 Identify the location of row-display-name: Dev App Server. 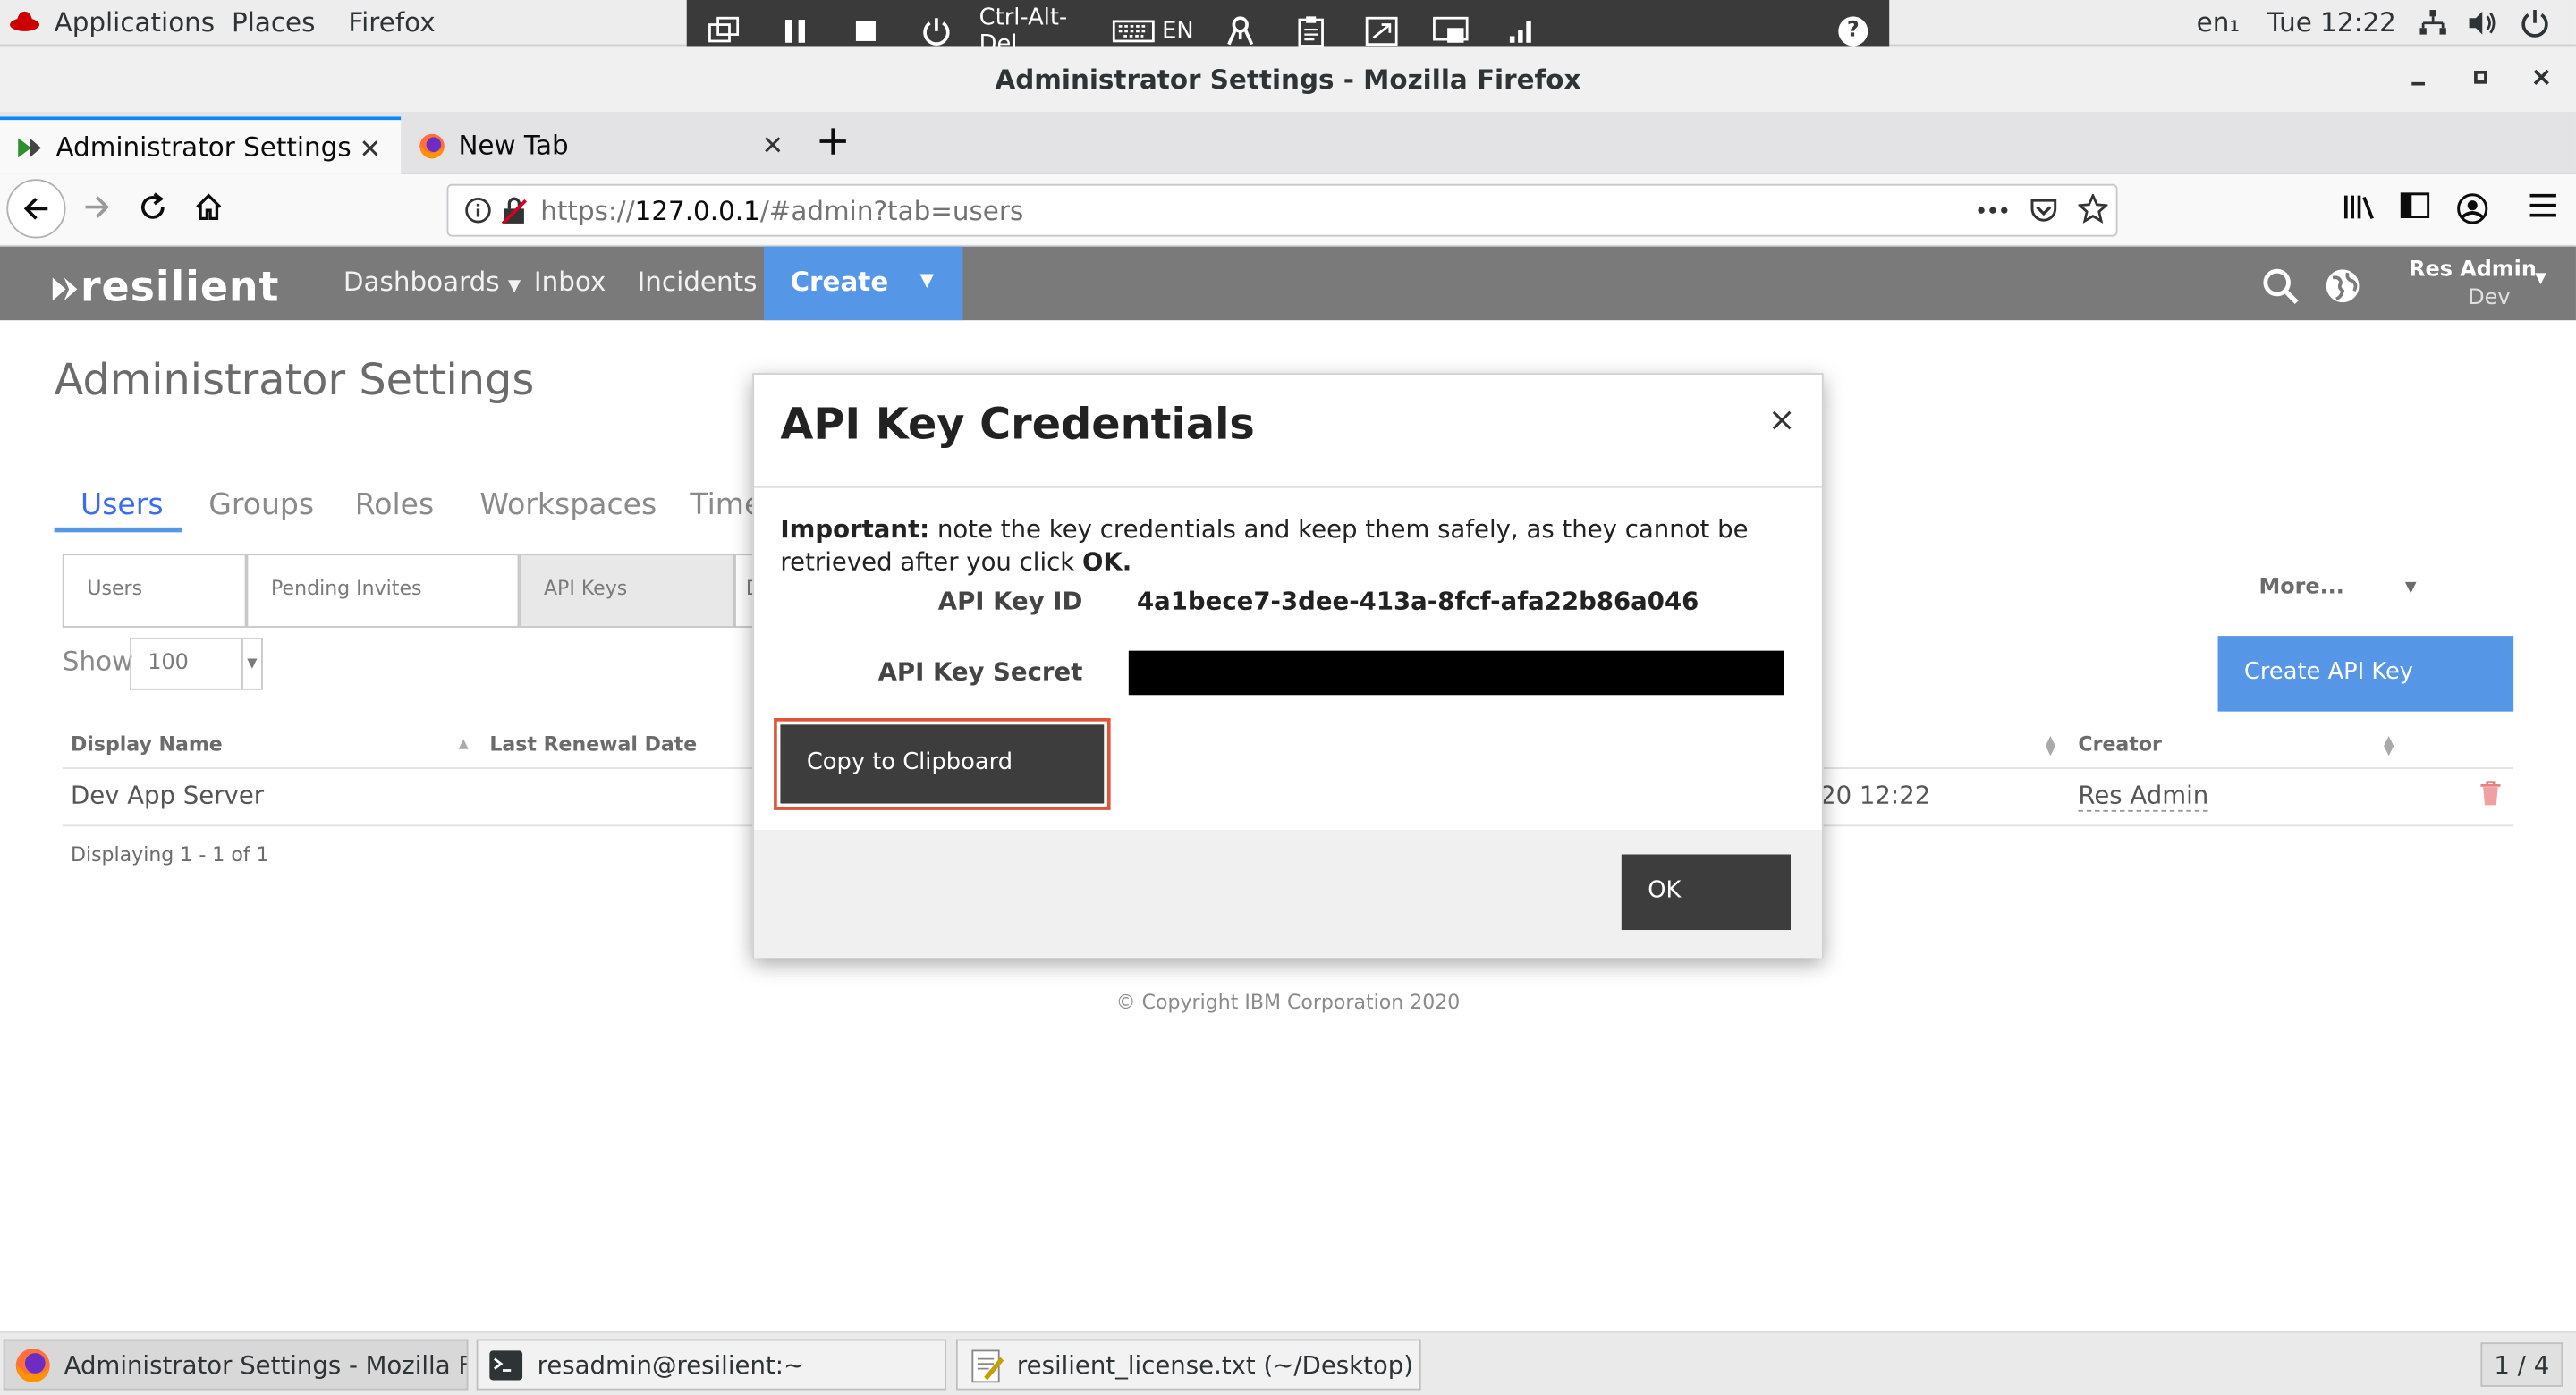
(167, 795).